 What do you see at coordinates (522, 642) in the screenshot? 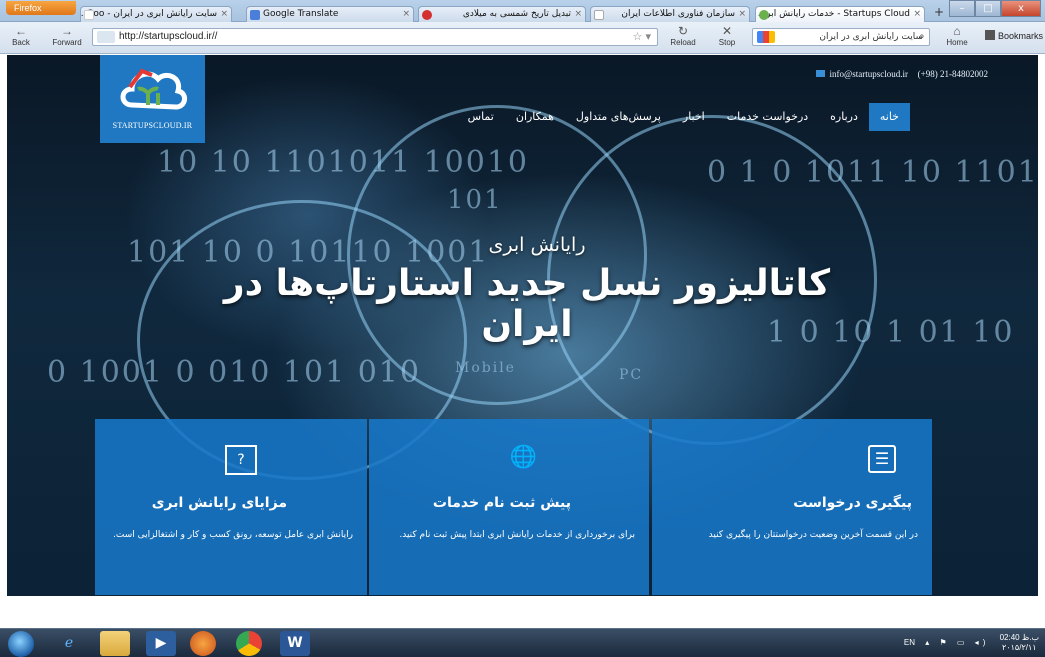
I see `windows-taskbar: e ▶ W EN ▴ ⚑ ▭ ◂) 02:40 ب.ظ ۲۰۱۵/۲/۱۱` at bounding box center [522, 642].